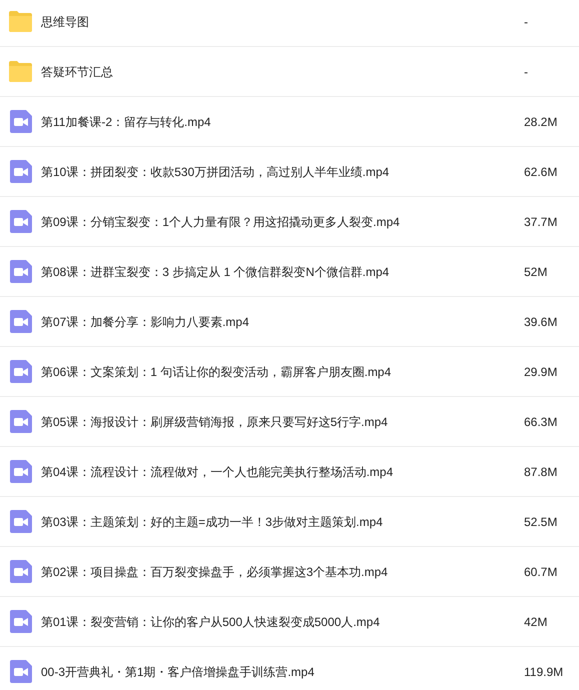 The height and width of the screenshot is (690, 579). What do you see at coordinates (282, 71) in the screenshot?
I see `file-name: 答疑环节汇总` at bounding box center [282, 71].